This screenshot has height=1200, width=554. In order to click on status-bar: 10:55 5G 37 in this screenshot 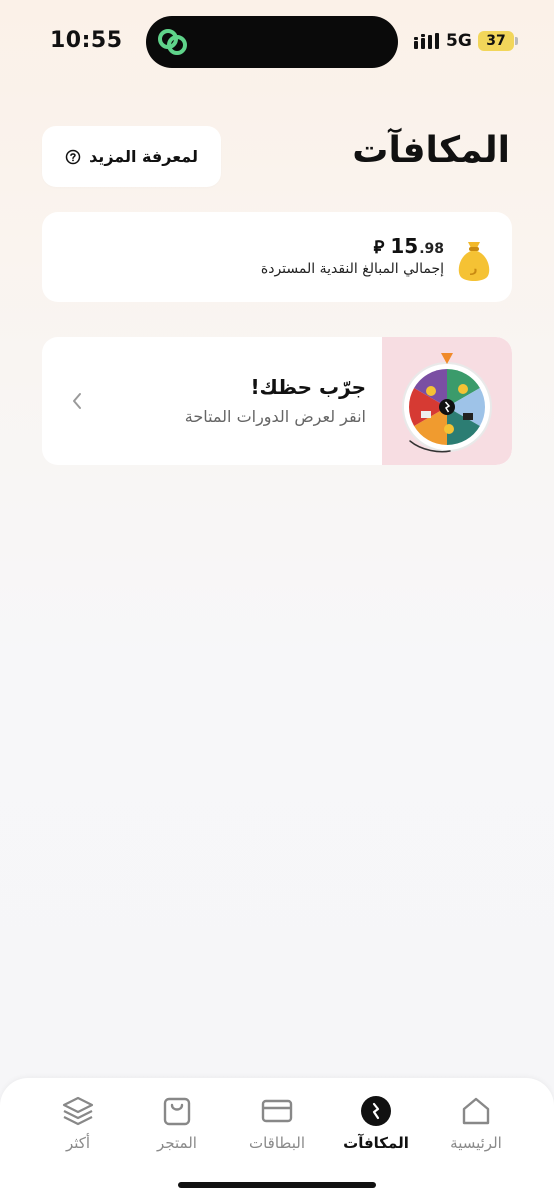, I will do `click(277, 41)`.